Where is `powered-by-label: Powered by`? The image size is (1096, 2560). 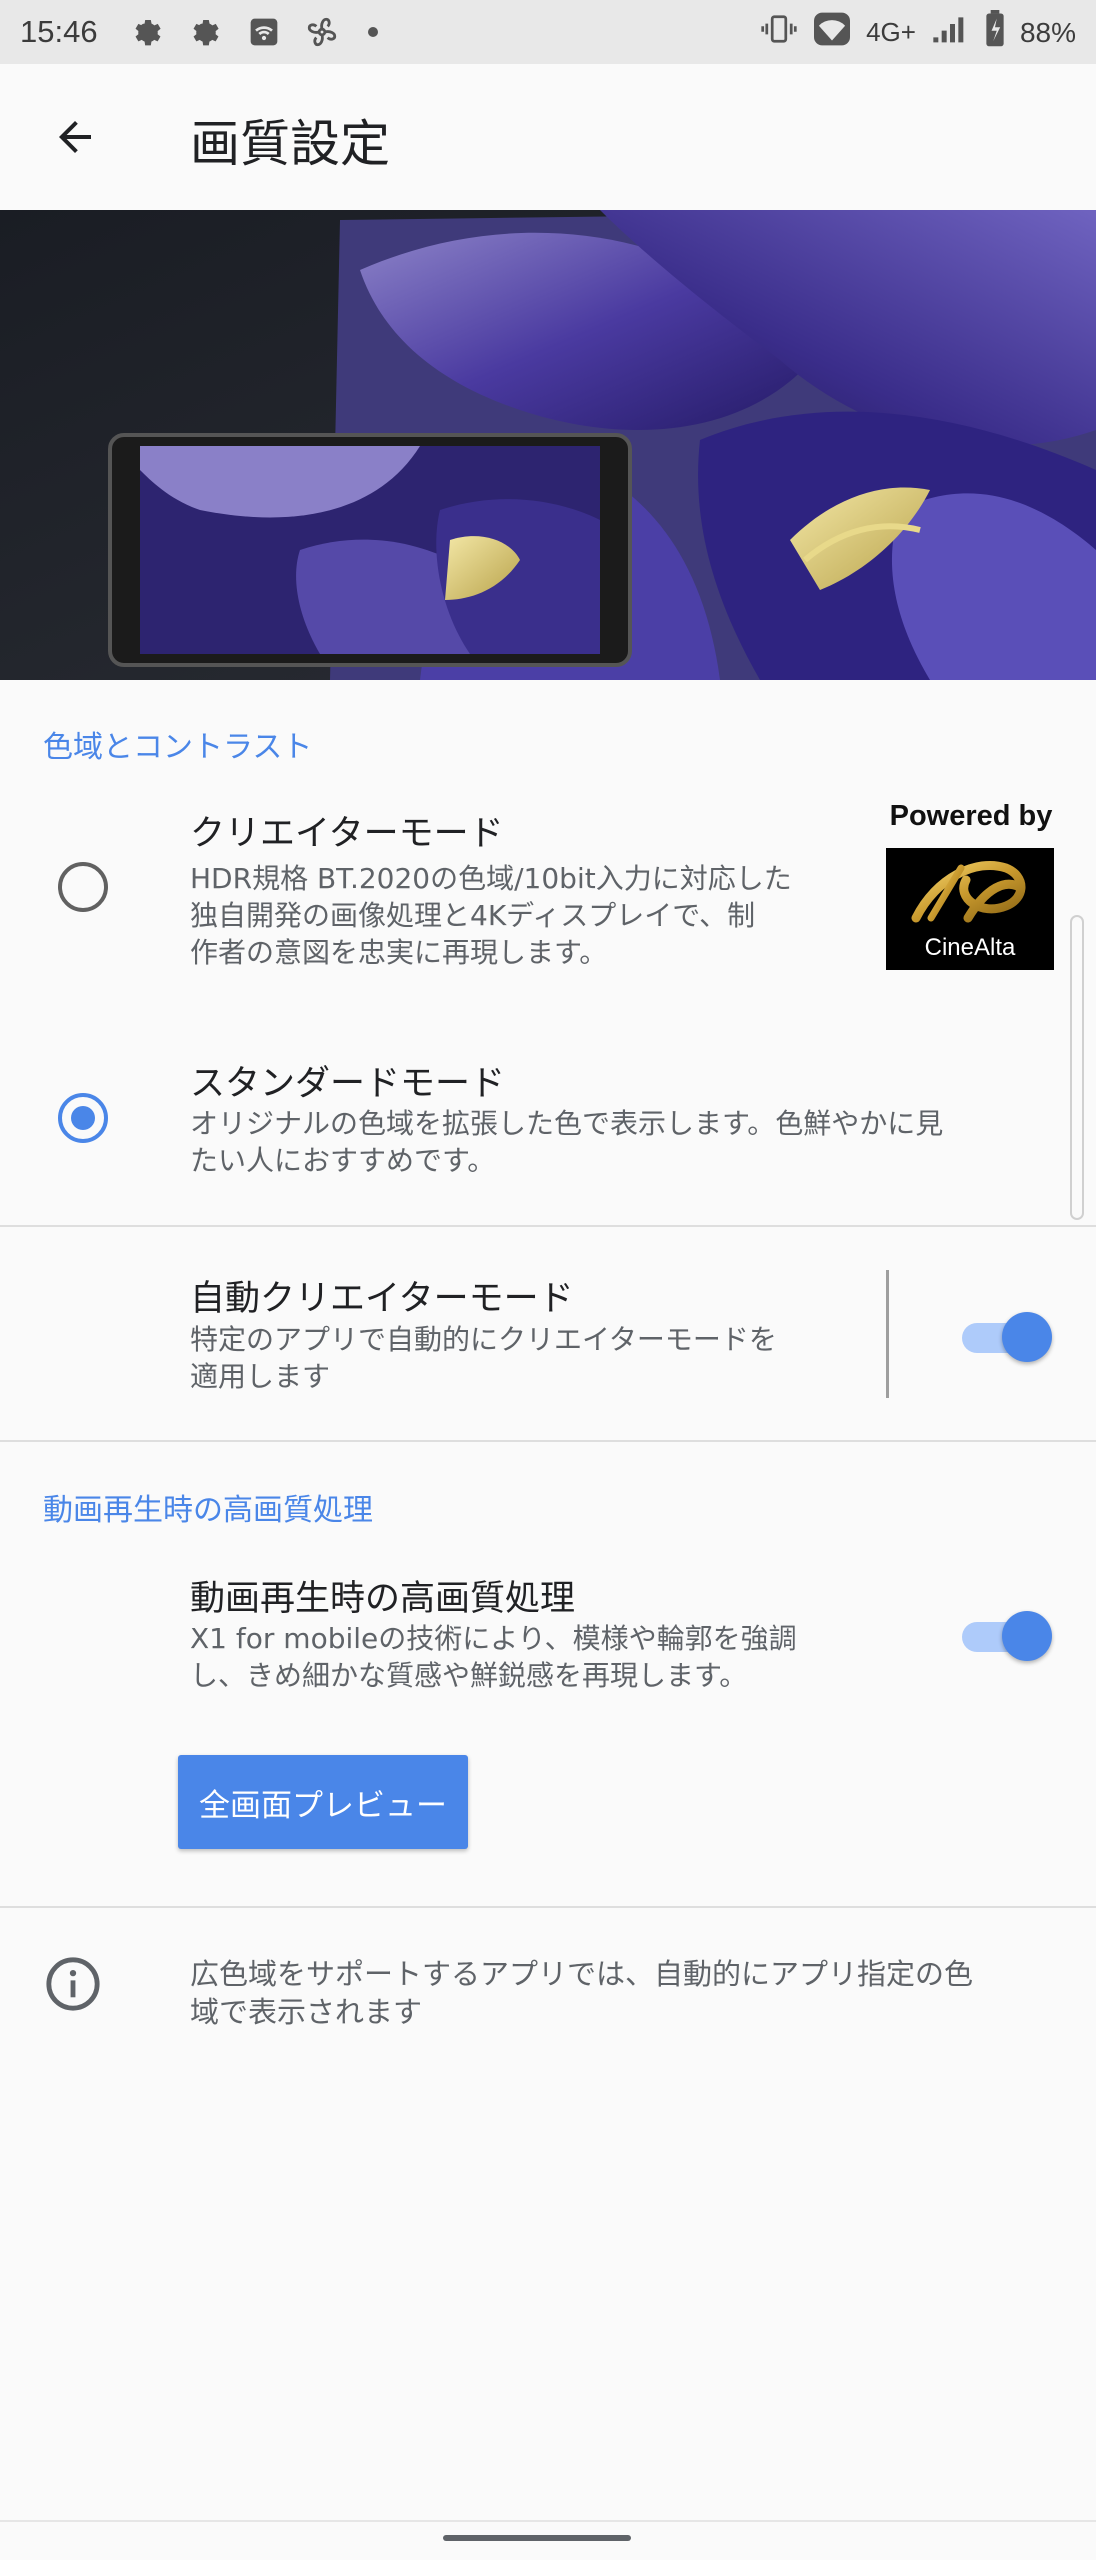 powered-by-label: Powered by is located at coordinates (971, 816).